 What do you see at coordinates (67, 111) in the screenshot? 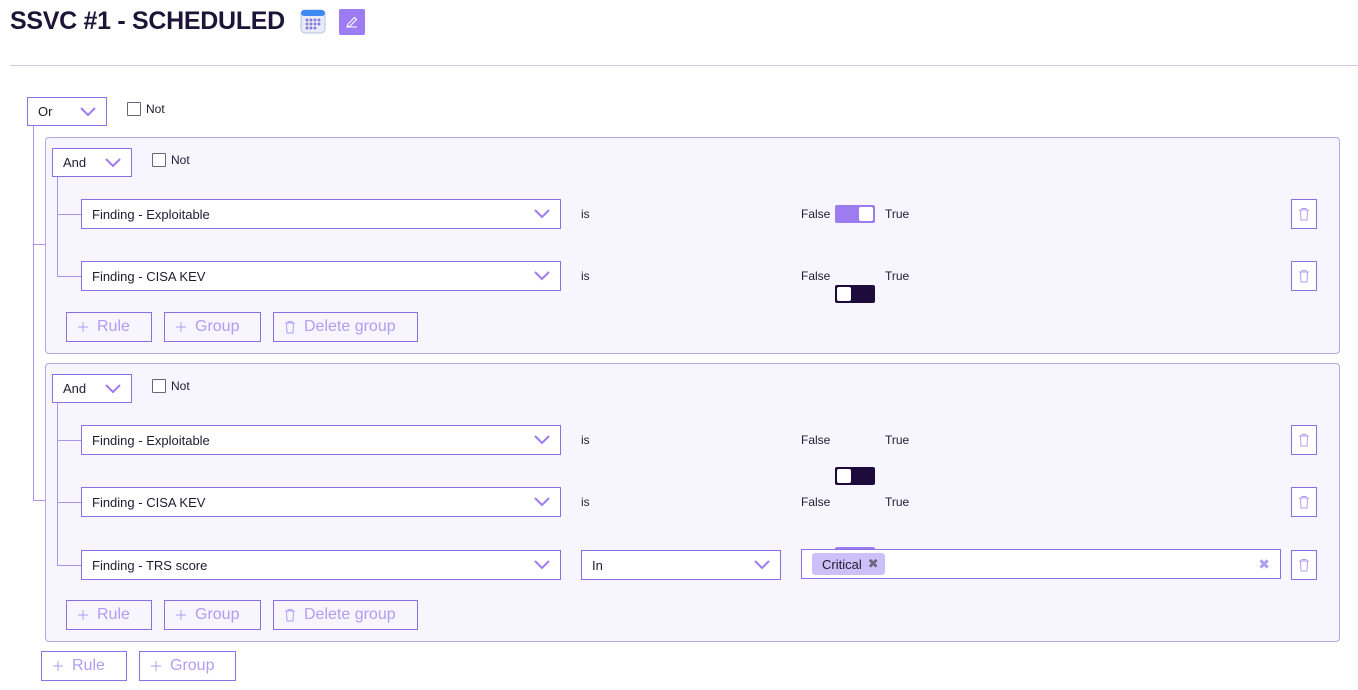
I see `root-combinator-select: Or` at bounding box center [67, 111].